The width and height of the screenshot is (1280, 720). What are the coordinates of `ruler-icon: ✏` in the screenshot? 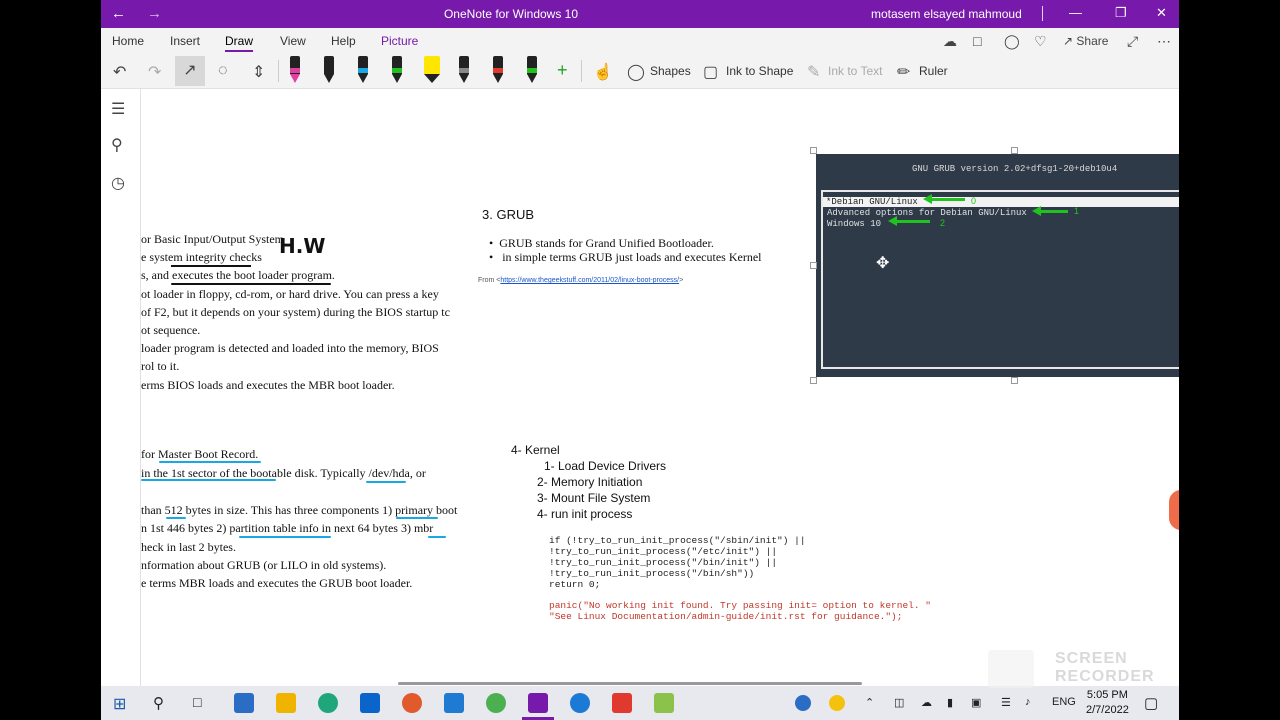 It's located at (903, 72).